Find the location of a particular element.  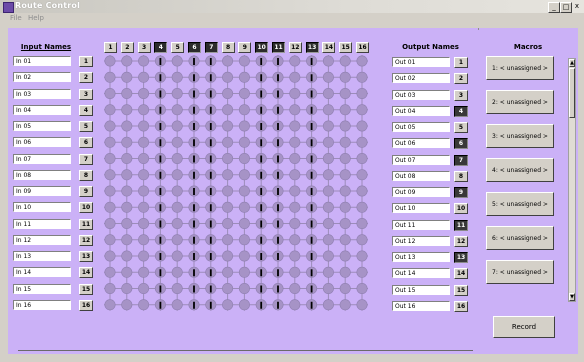

input-number-button: 16 is located at coordinates (86, 305).